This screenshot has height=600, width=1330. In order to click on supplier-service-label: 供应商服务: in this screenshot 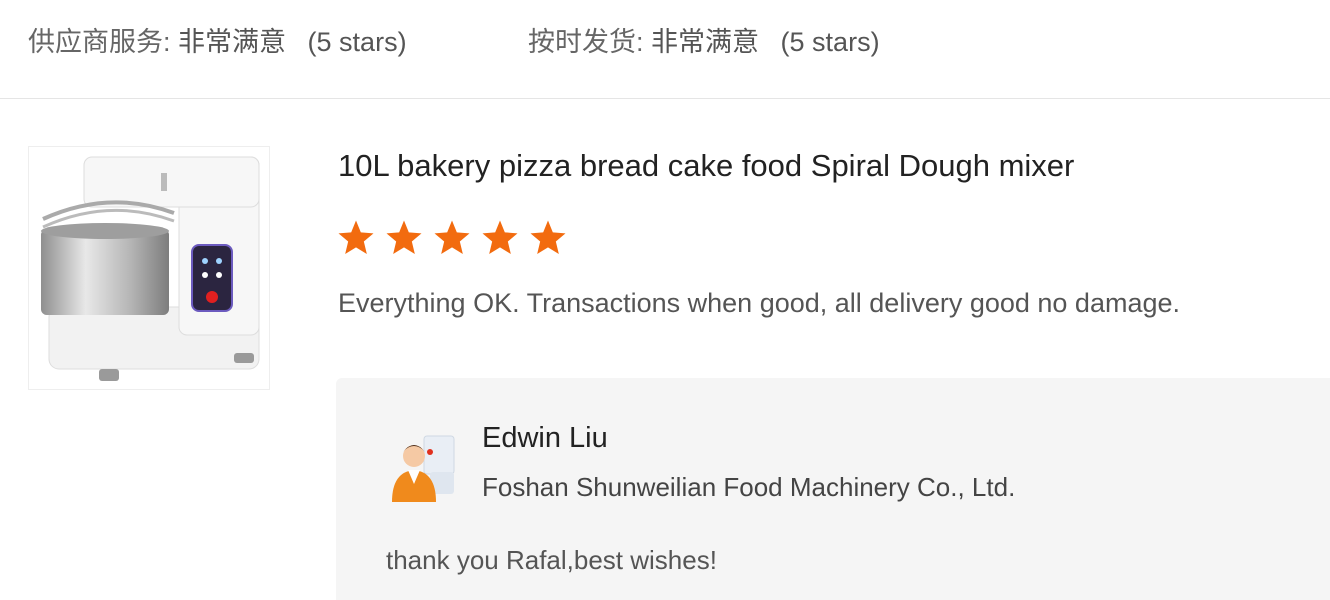, I will do `click(99, 42)`.